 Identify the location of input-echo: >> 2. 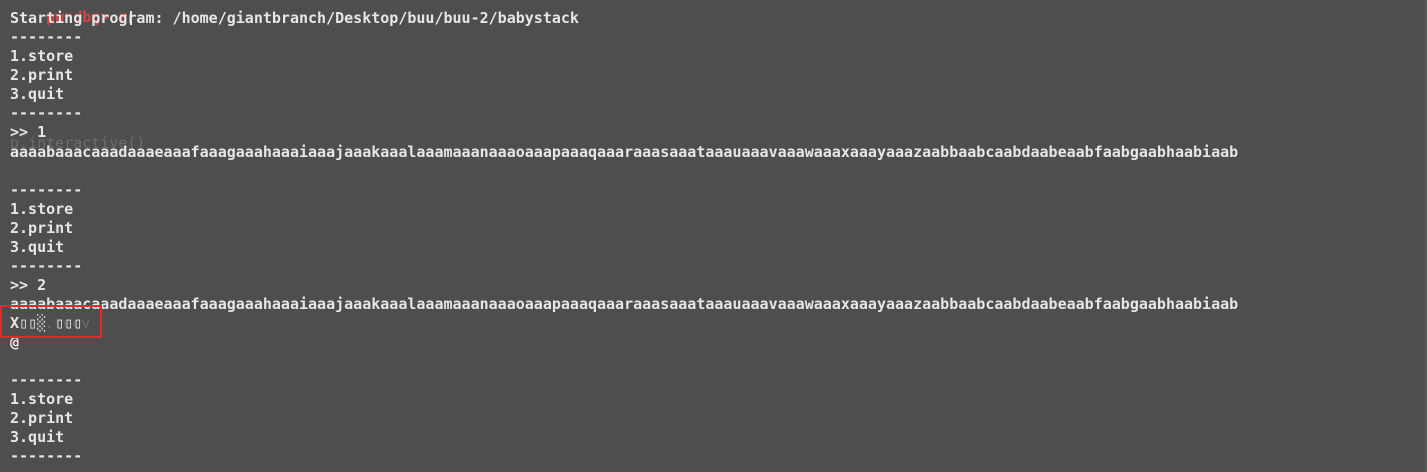
(28, 285).